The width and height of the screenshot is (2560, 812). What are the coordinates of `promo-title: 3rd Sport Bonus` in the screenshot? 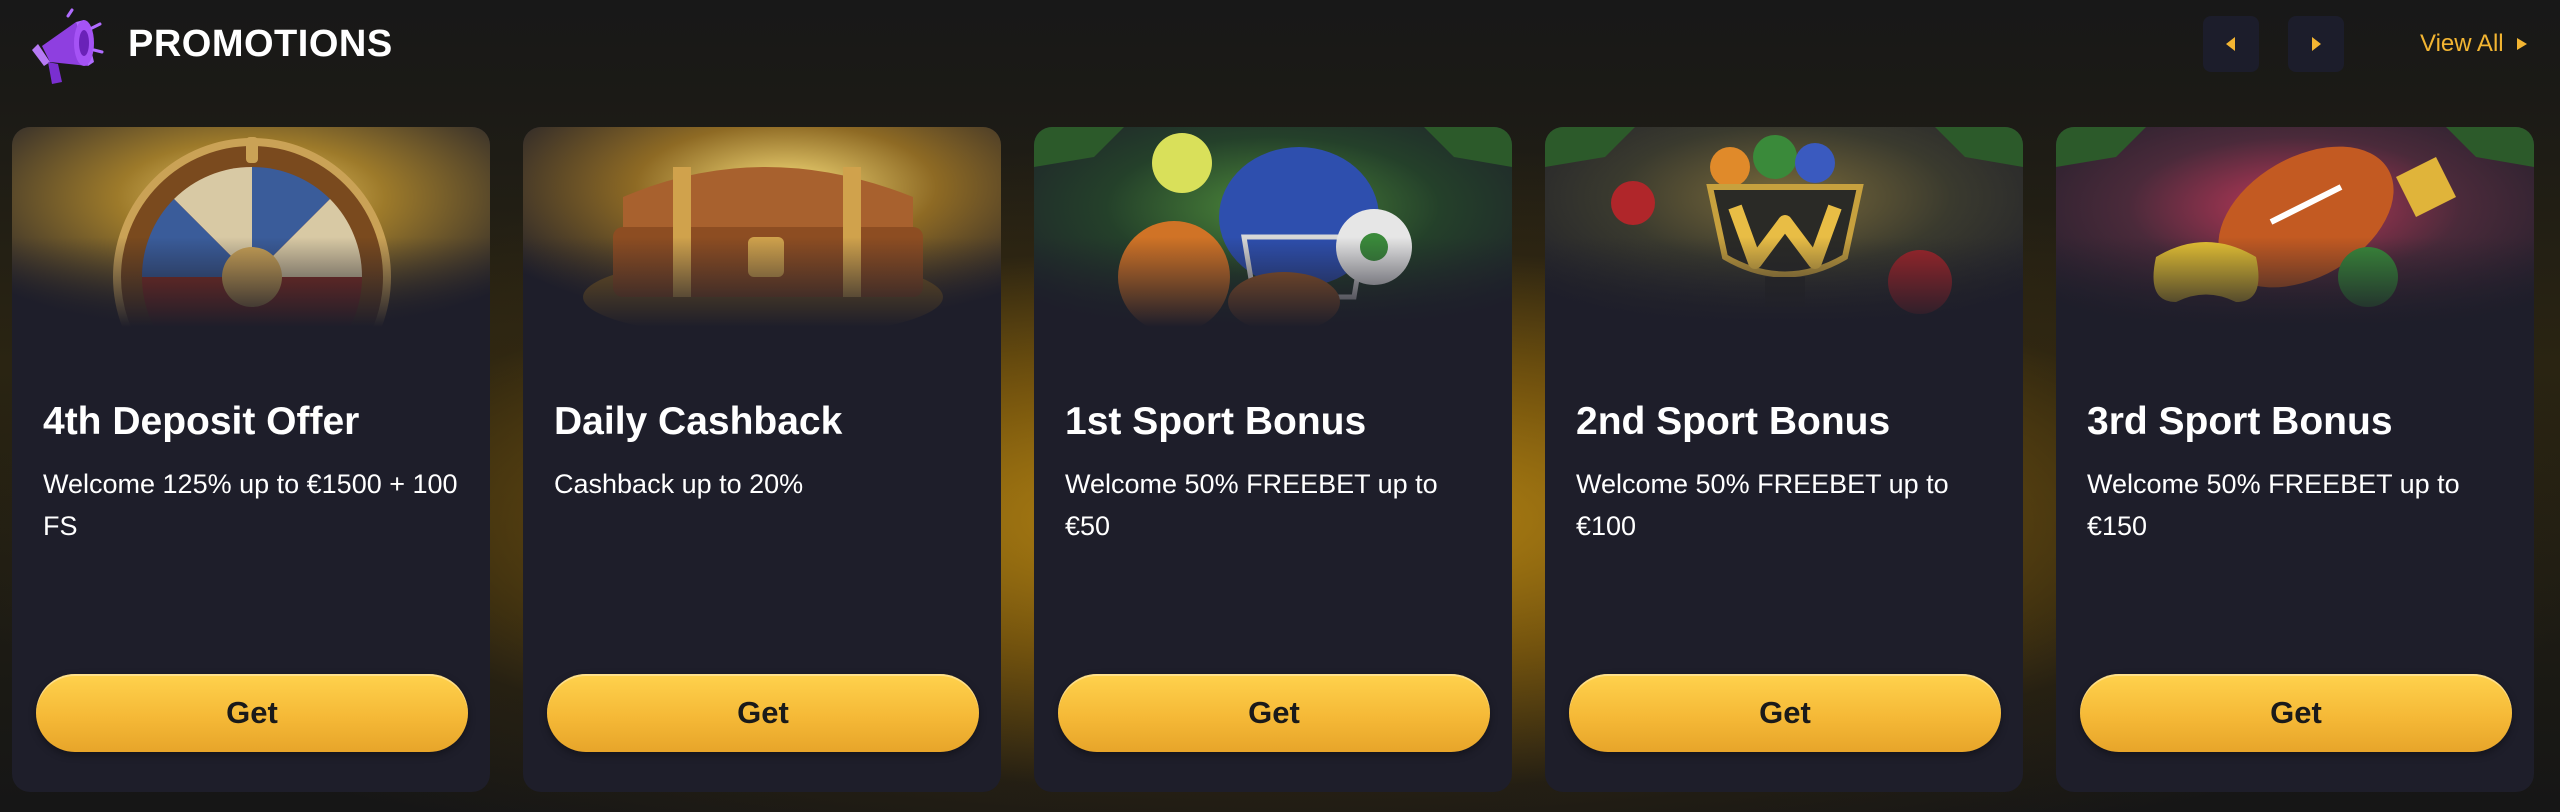 It's located at (2240, 421).